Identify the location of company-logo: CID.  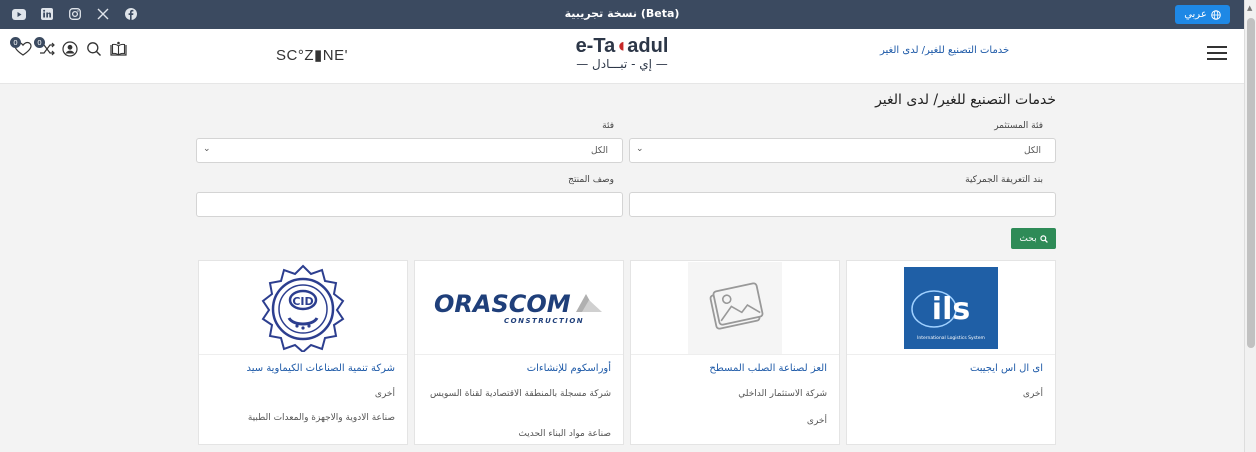
(303, 308).